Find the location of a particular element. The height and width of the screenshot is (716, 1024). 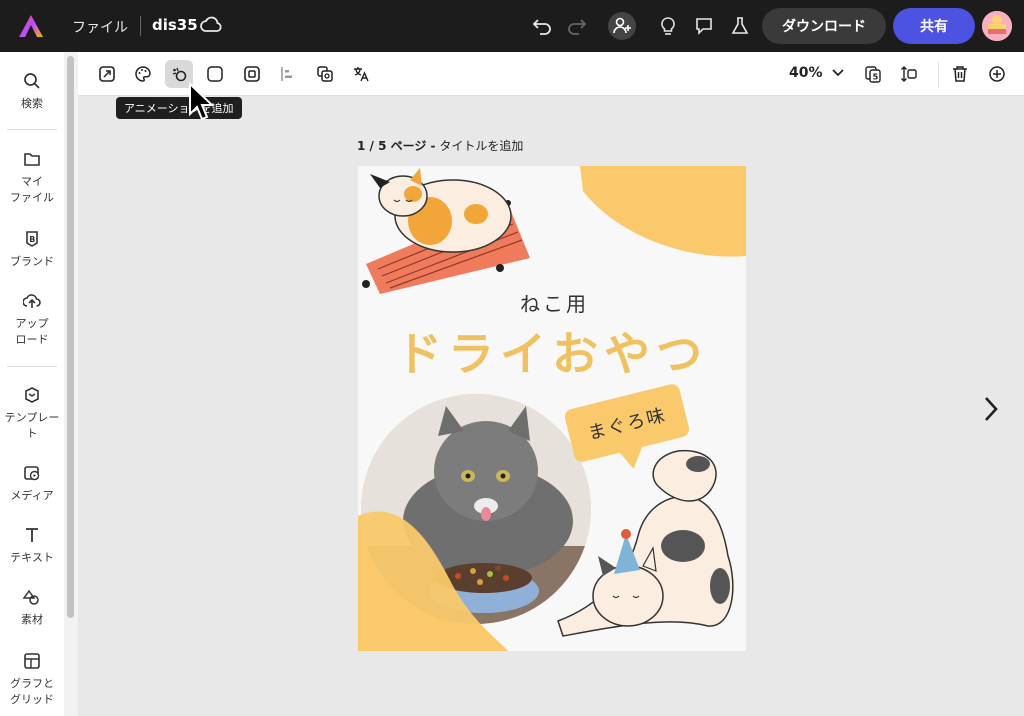

plus-circle-icon is located at coordinates (997, 74).